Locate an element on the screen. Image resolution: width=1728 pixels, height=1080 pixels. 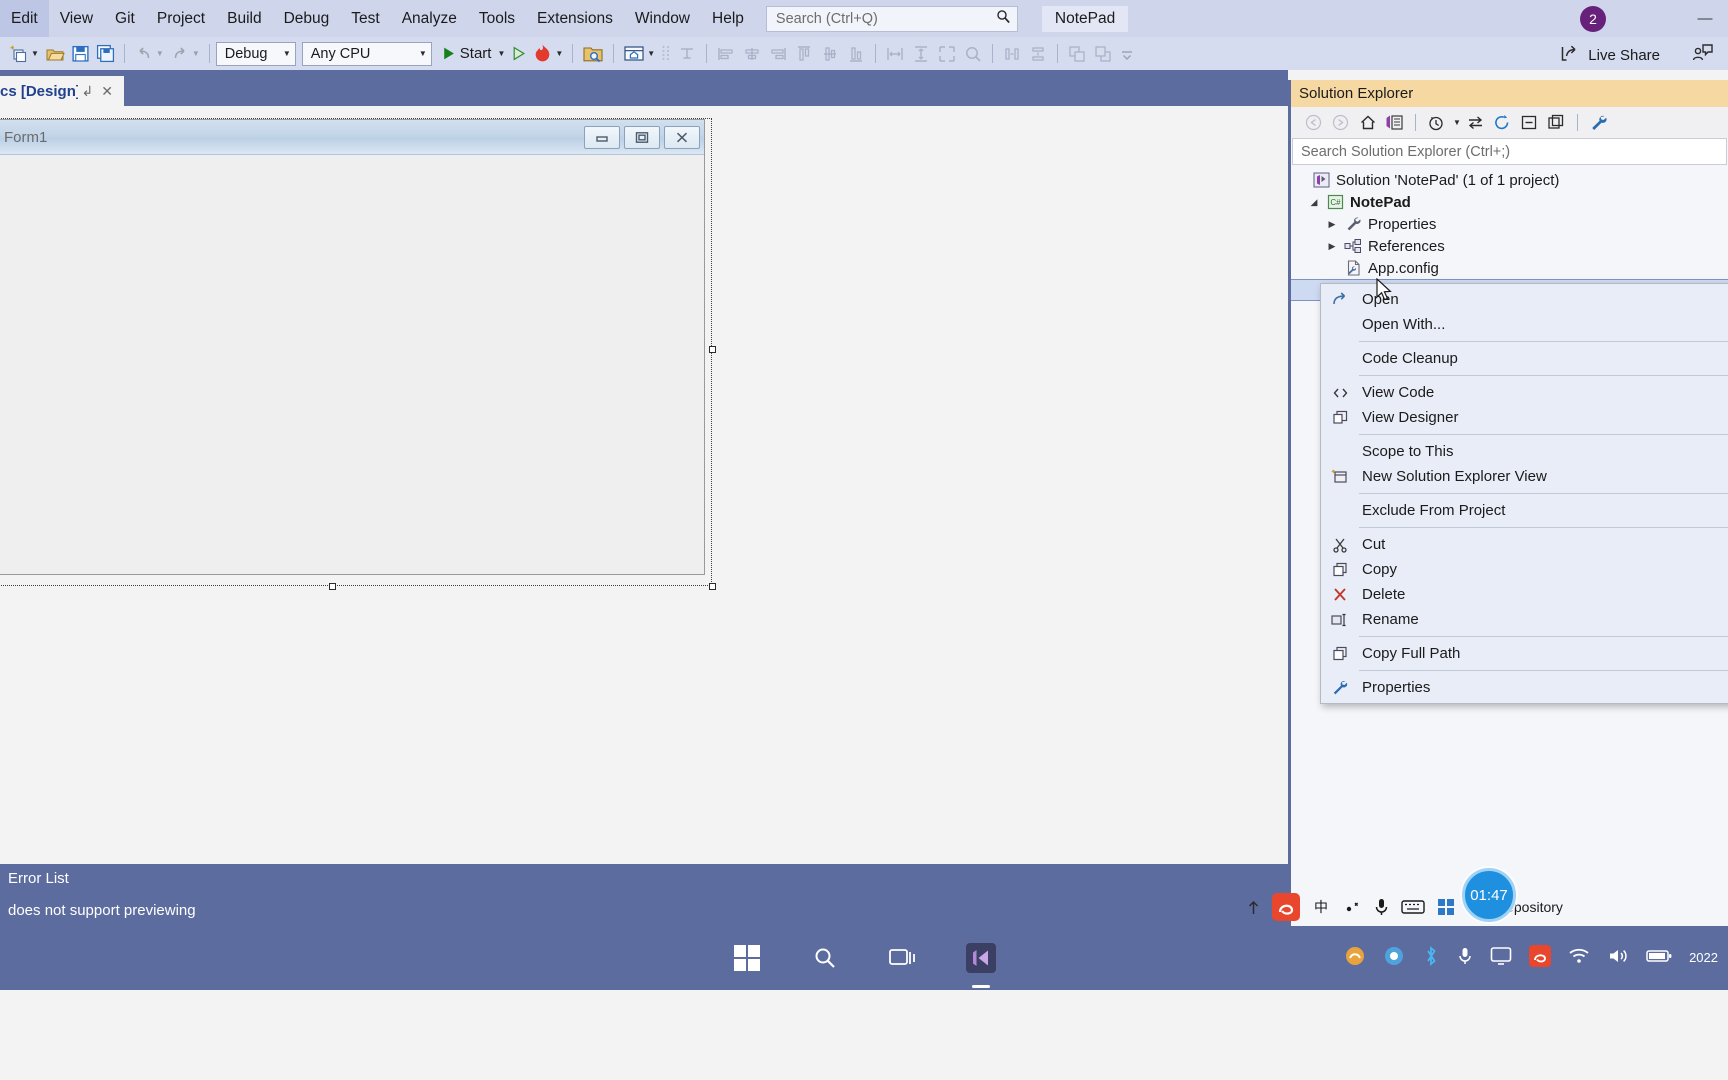
clock-badge: 01:47 is located at coordinates (1489, 895).